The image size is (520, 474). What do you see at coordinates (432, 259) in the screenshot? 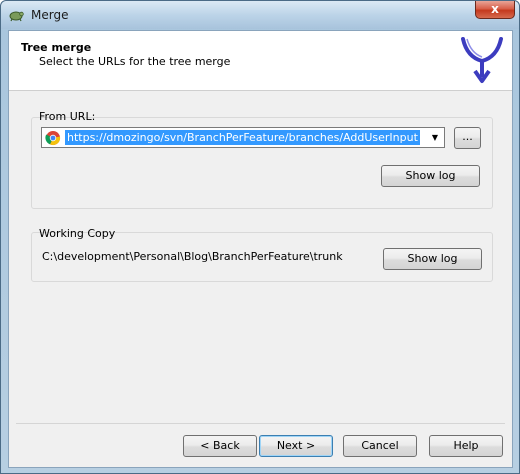
I see `working-copy-show-log-button: Show log` at bounding box center [432, 259].